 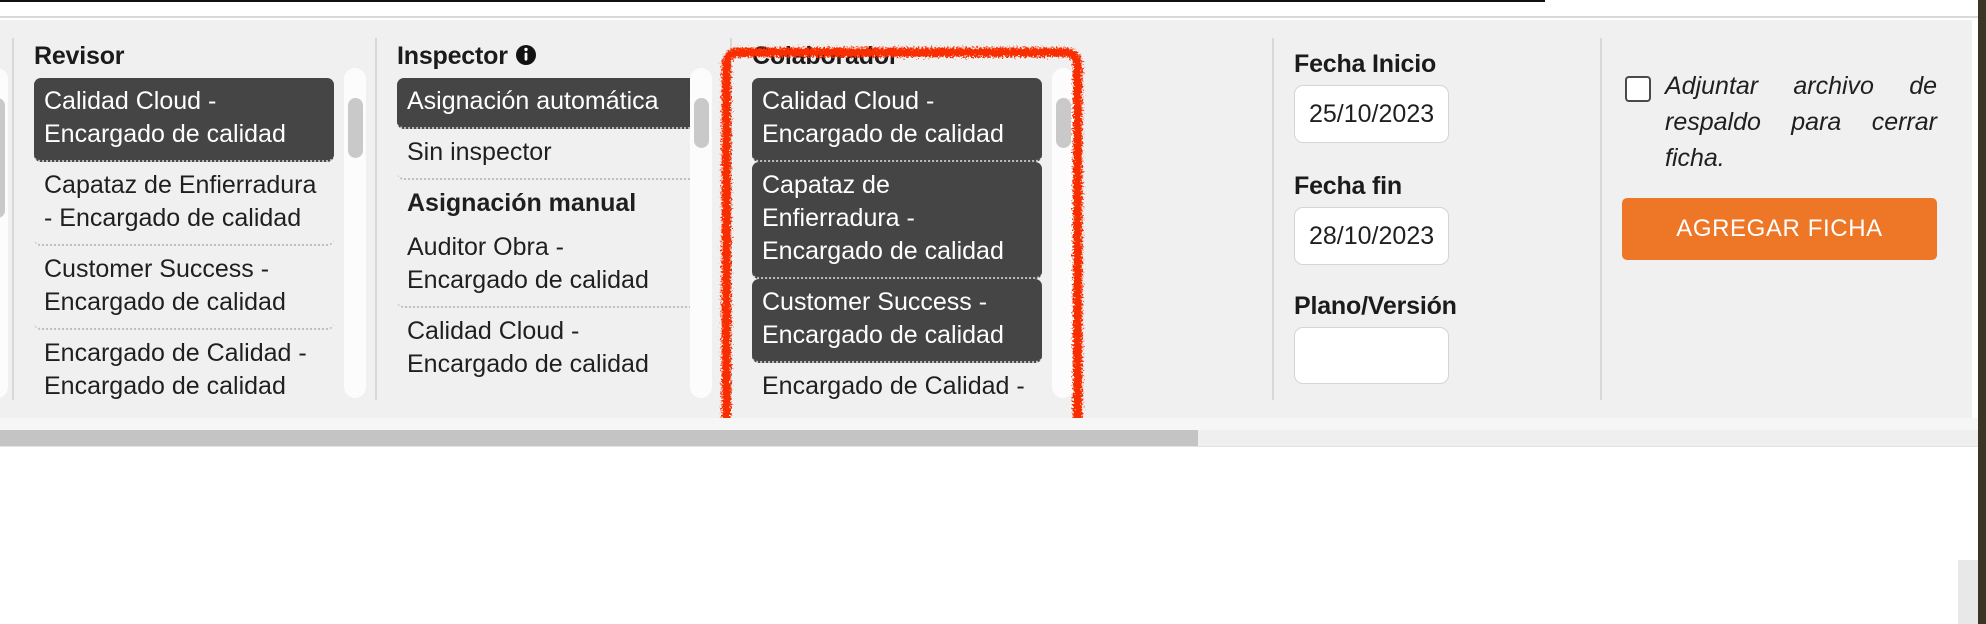 I want to click on horizontal-scrollbar-thumb, so click(x=599, y=438).